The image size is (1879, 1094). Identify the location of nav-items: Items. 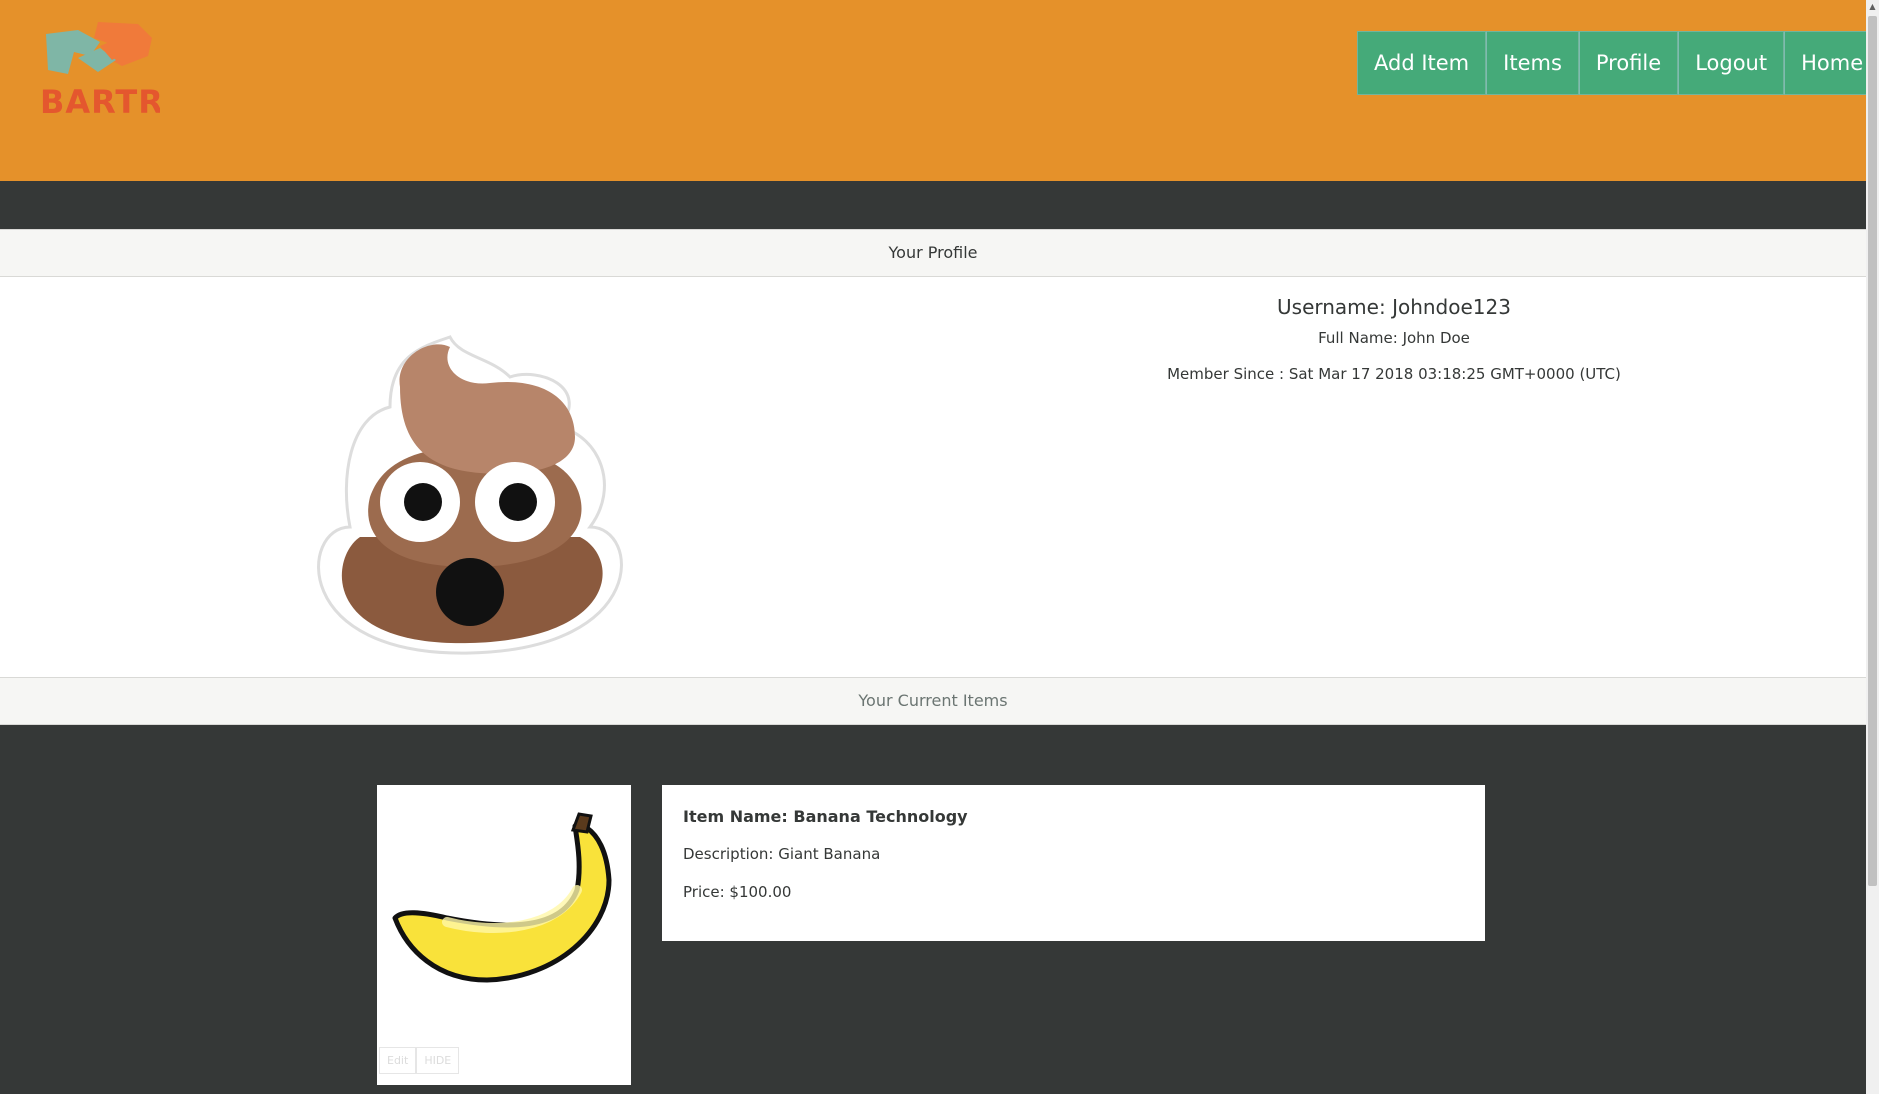
(1532, 63).